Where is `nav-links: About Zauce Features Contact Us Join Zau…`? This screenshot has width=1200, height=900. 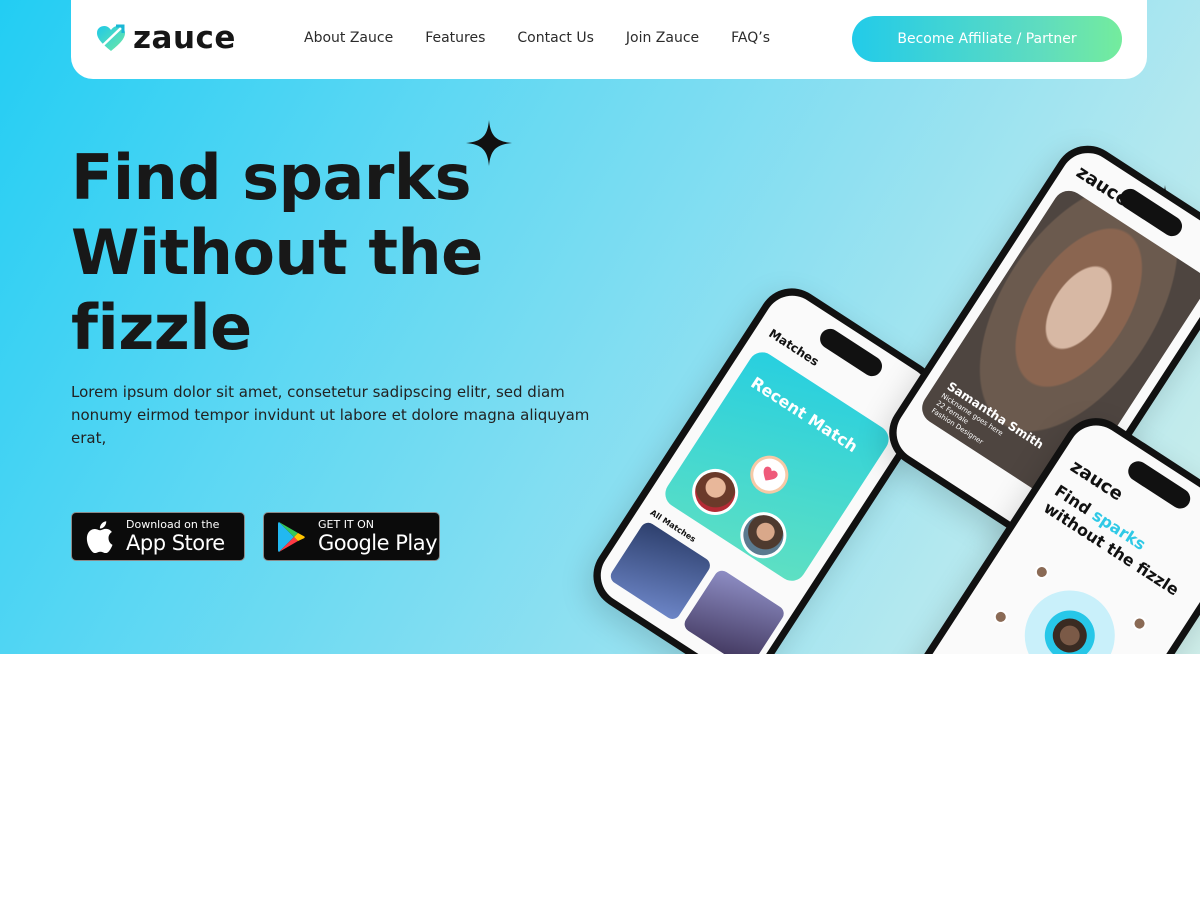
nav-links: About Zauce Features Contact Us Join Zau… is located at coordinates (553, 38).